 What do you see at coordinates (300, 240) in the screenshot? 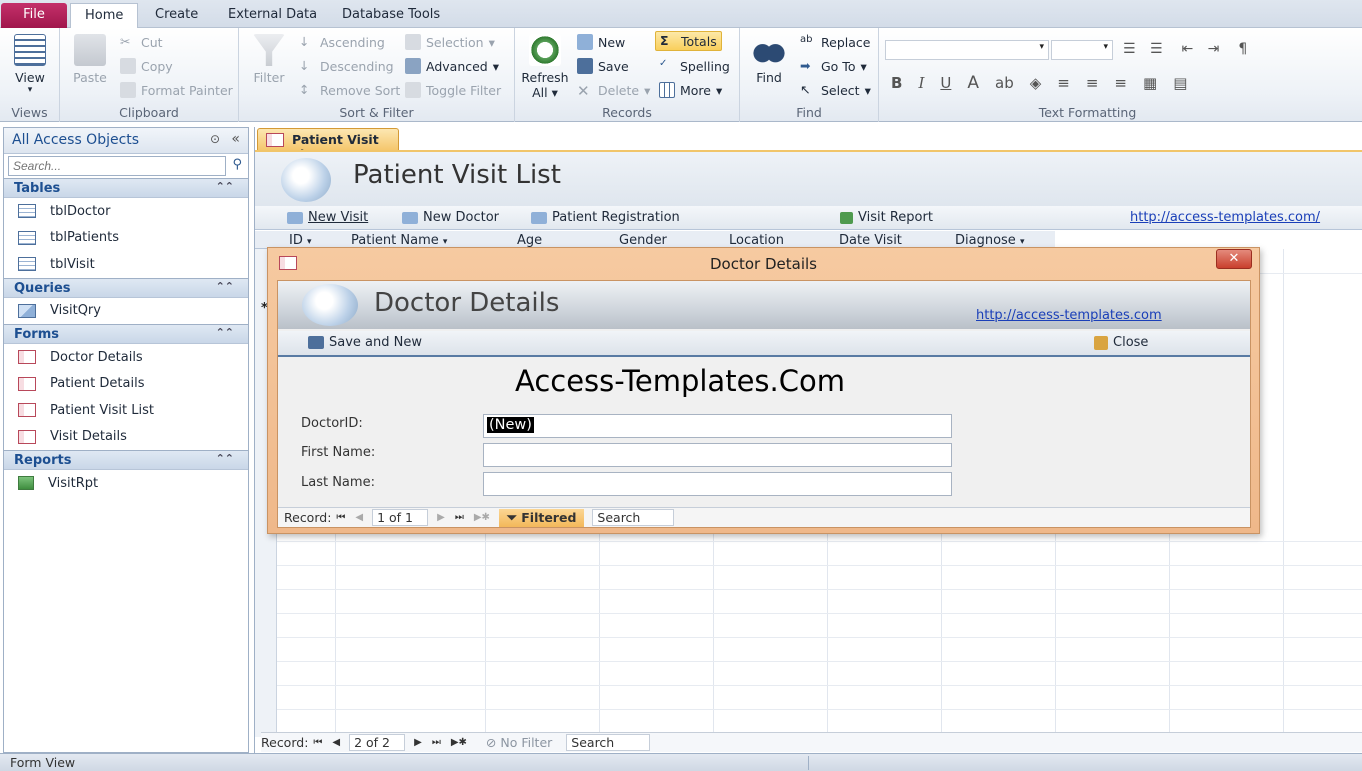
I see `column-header-id: ID ▾` at bounding box center [300, 240].